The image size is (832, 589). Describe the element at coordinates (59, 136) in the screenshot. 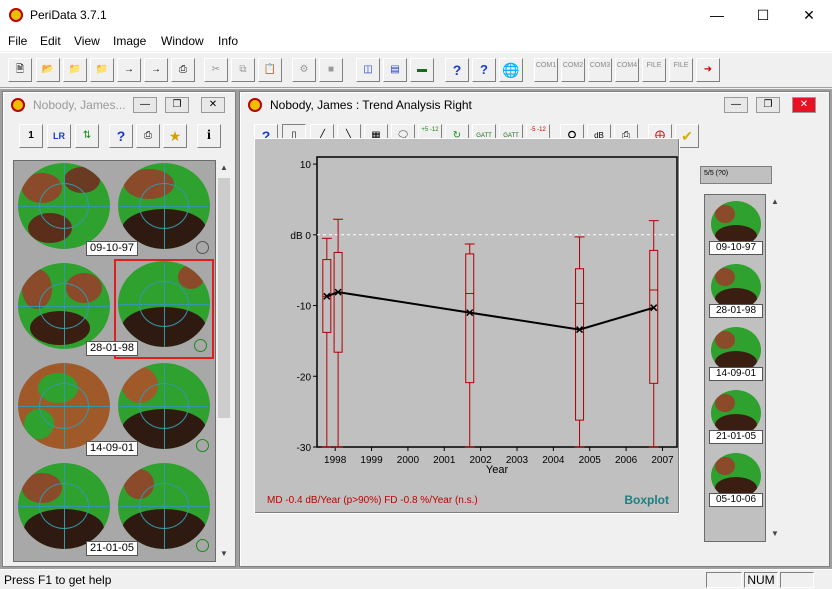

I see `left-right-icon: LR` at that location.